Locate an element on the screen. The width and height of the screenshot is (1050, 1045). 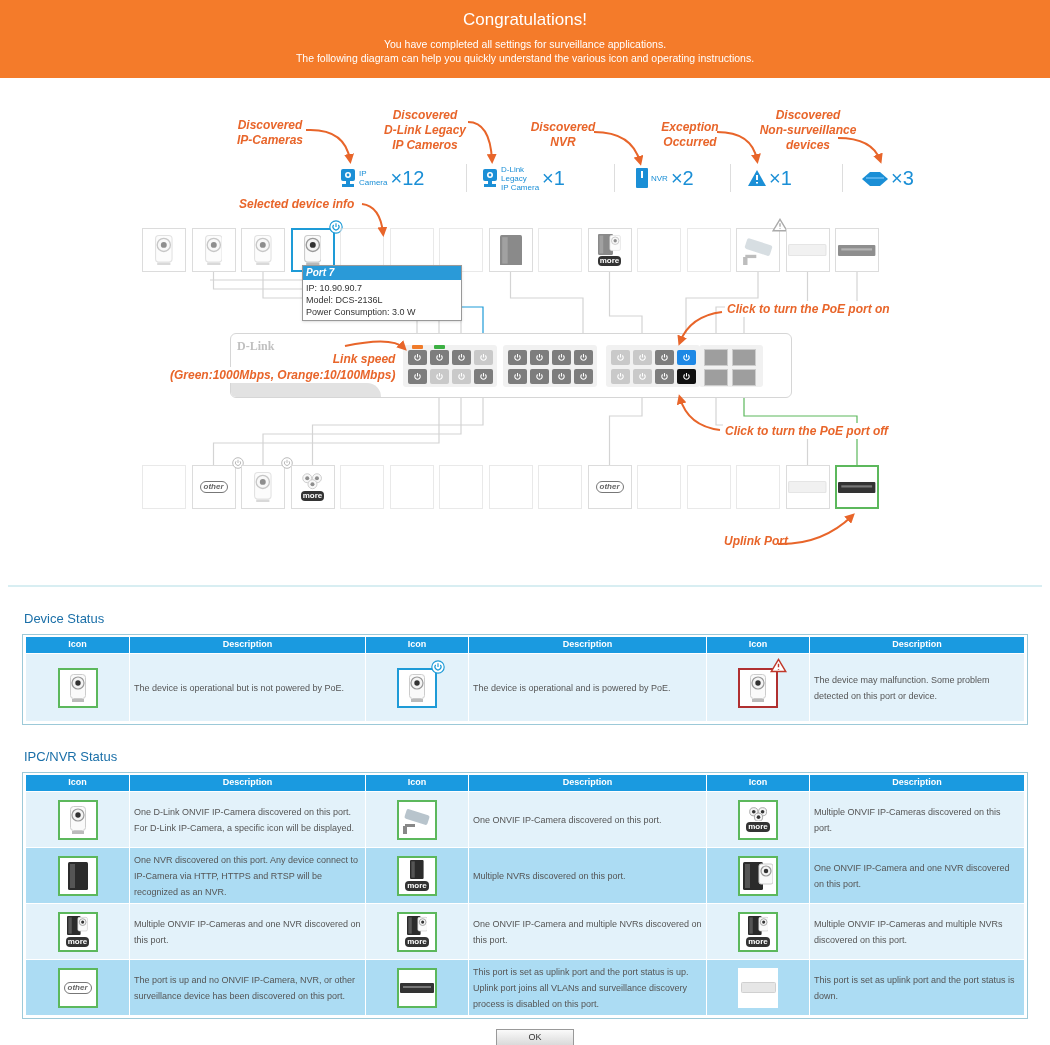
banner-text: You have completed all settings for surveillance applications. is located at coordinates (525, 44).